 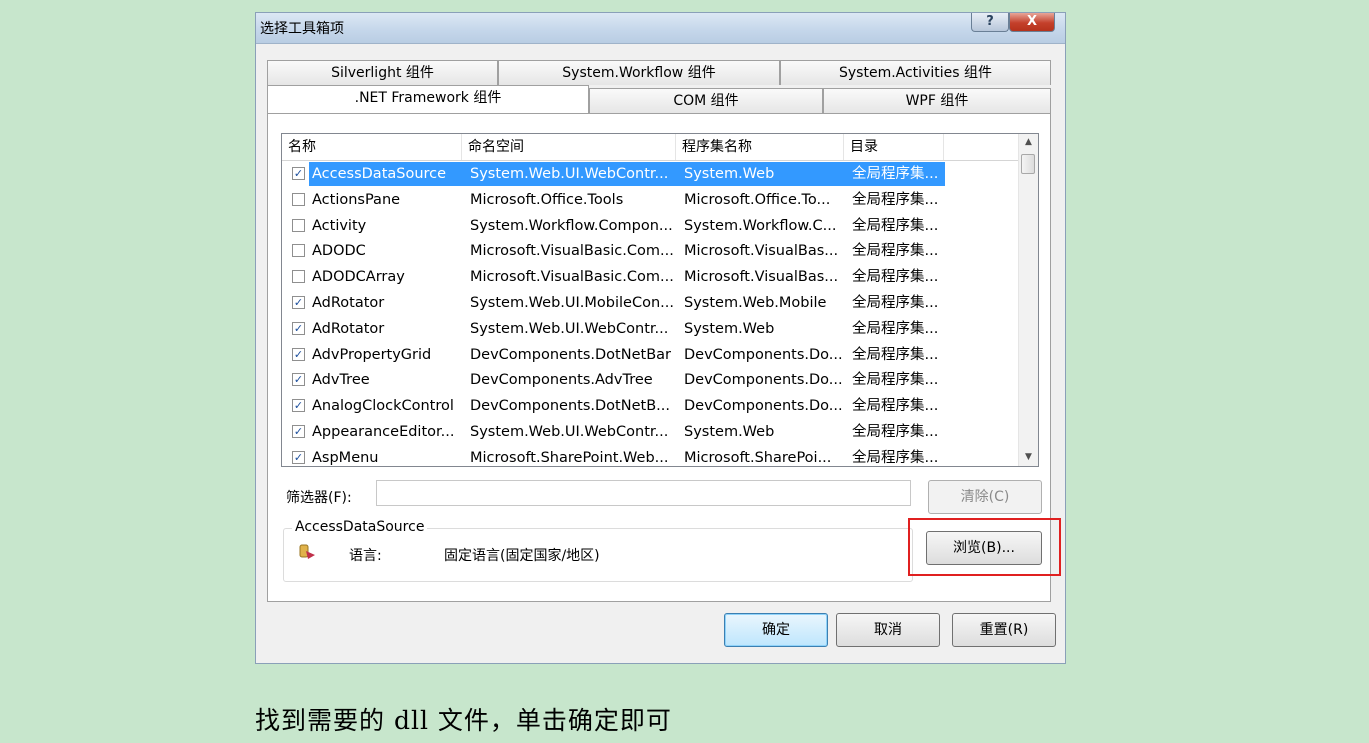 What do you see at coordinates (985, 497) in the screenshot?
I see `clear-button: 清除(C)` at bounding box center [985, 497].